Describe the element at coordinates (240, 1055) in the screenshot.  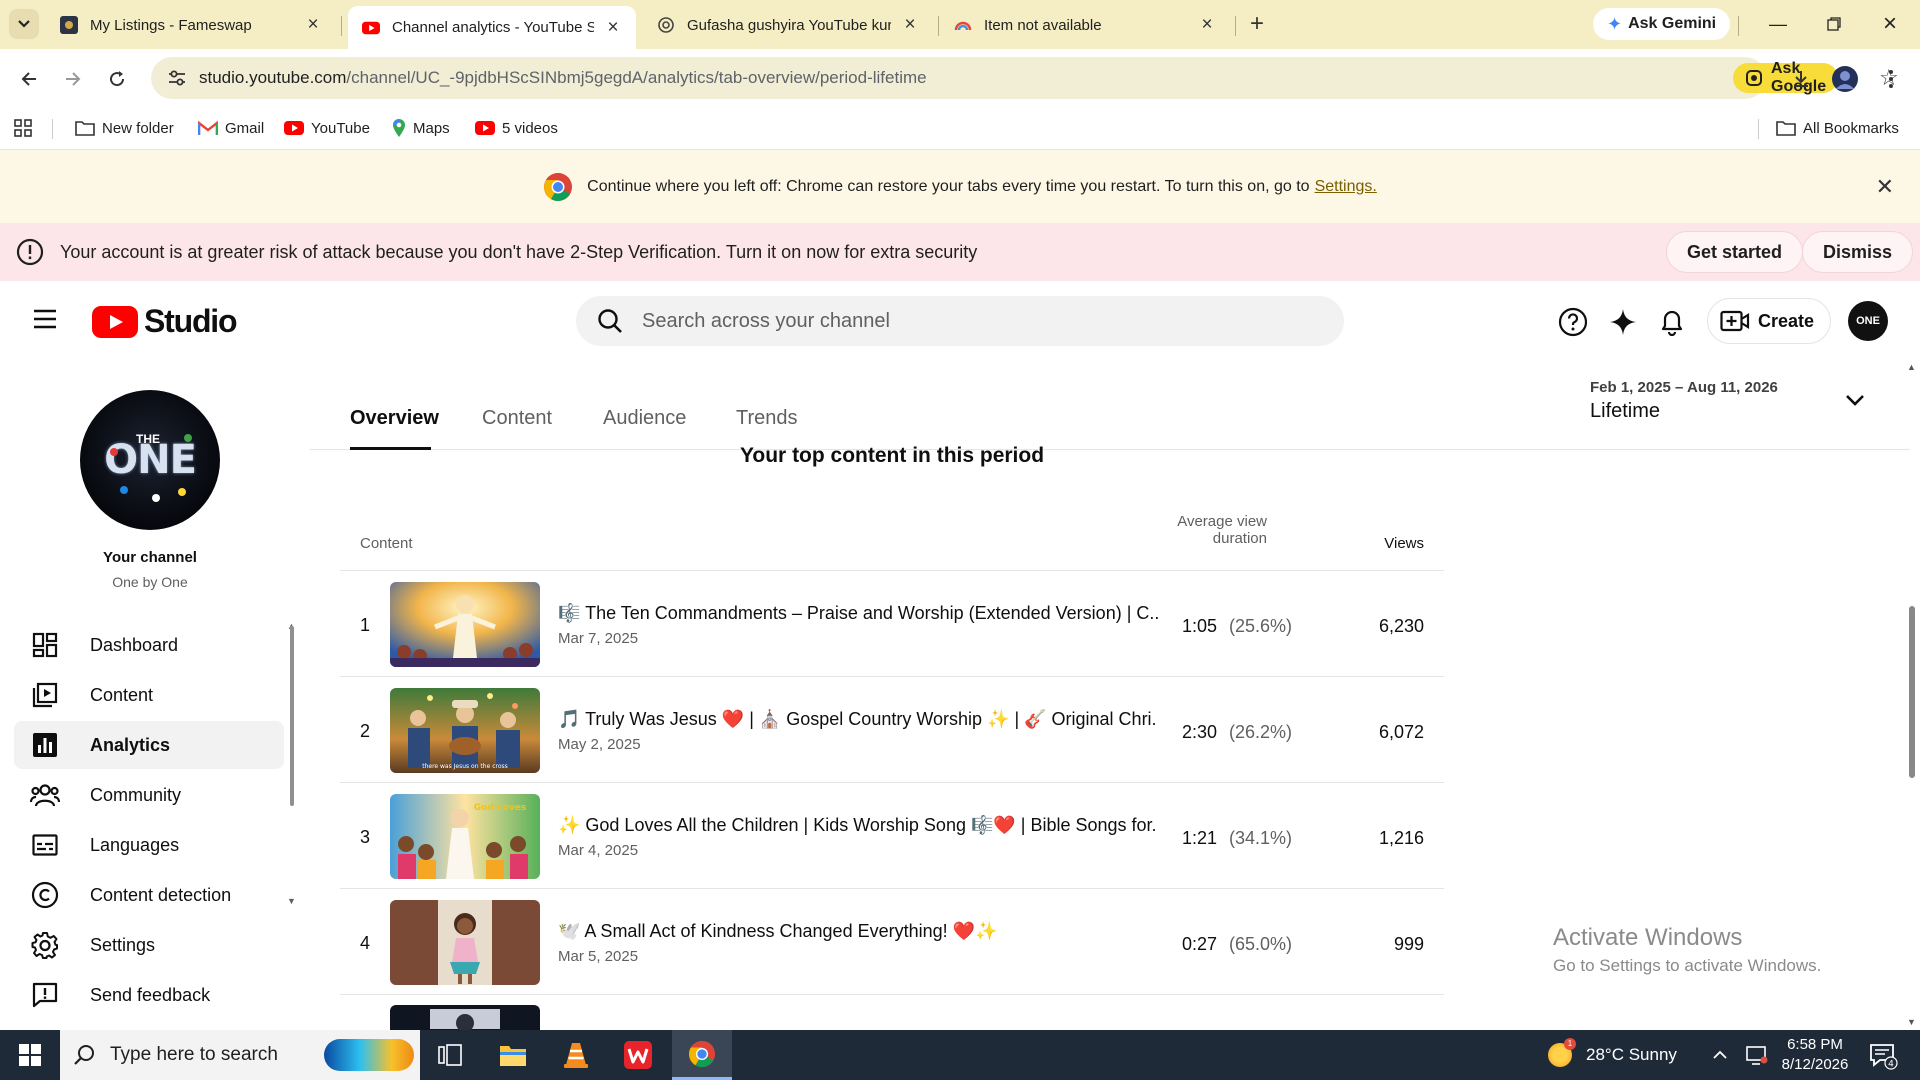
I see `taskbar-search: Type here to search` at that location.